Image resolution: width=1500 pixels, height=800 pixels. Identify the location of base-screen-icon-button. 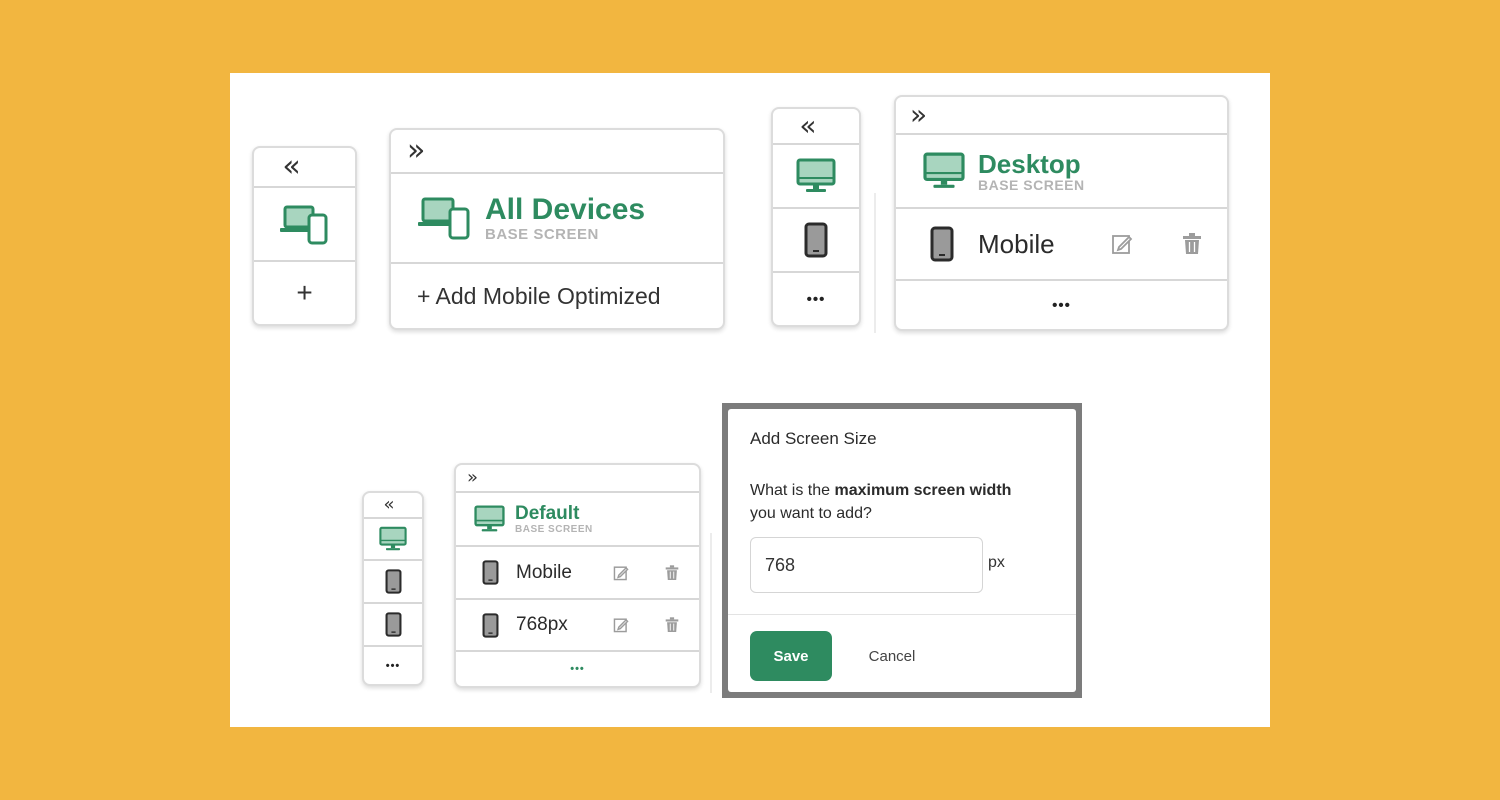
(304, 223).